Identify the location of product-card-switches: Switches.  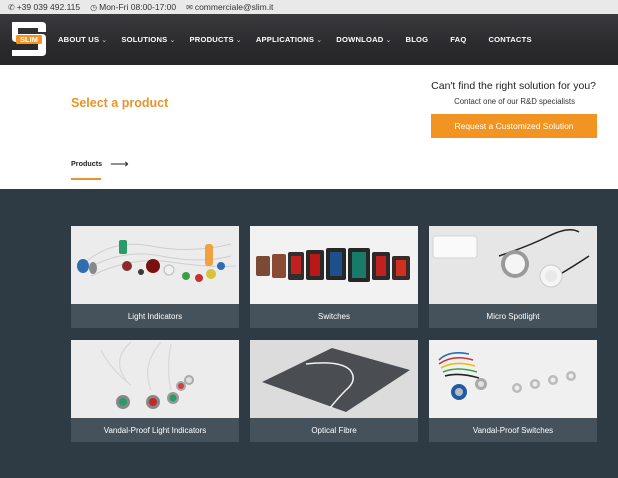
(334, 277).